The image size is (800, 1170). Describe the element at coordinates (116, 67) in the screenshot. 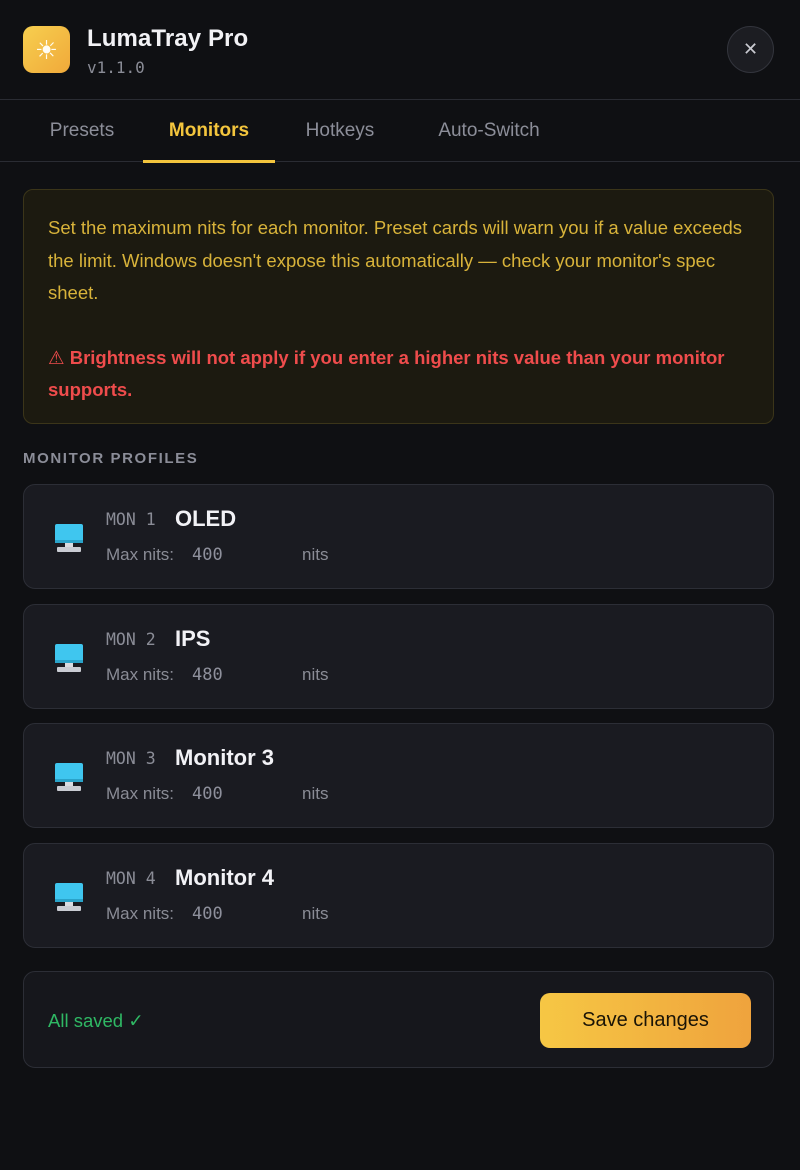

I see `app-version: v1.1.0` at that location.